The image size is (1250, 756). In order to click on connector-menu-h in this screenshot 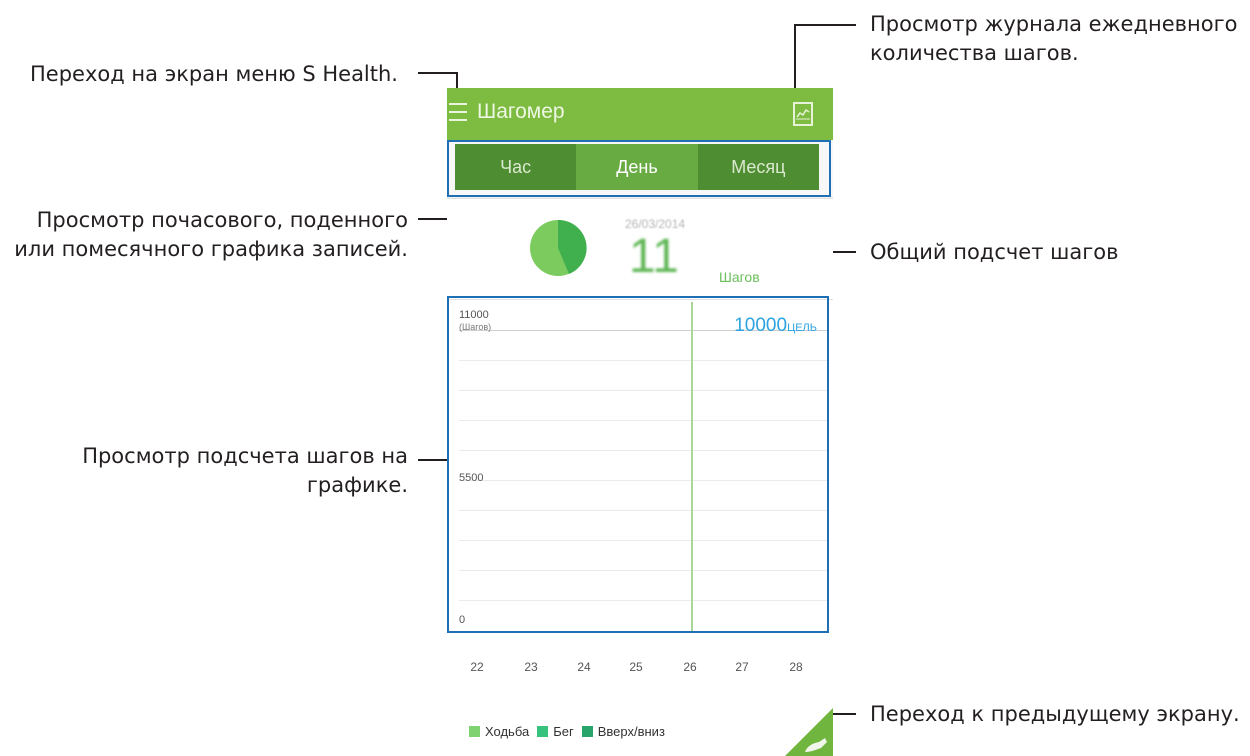, I will do `click(438, 73)`.